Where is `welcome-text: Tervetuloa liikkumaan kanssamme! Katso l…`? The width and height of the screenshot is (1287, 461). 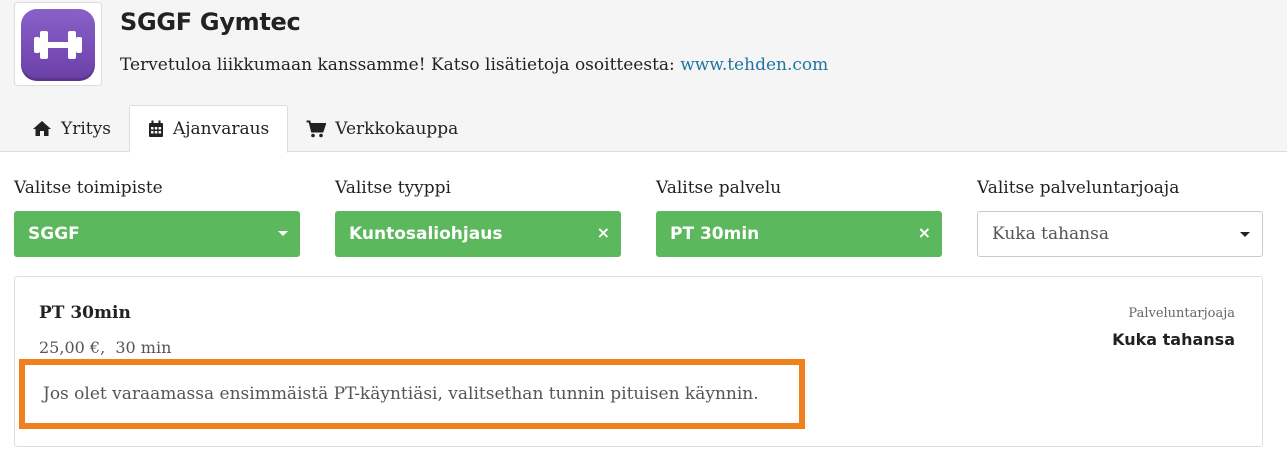
welcome-text: Tervetuloa liikkumaan kanssamme! Katso l… is located at coordinates (474, 65).